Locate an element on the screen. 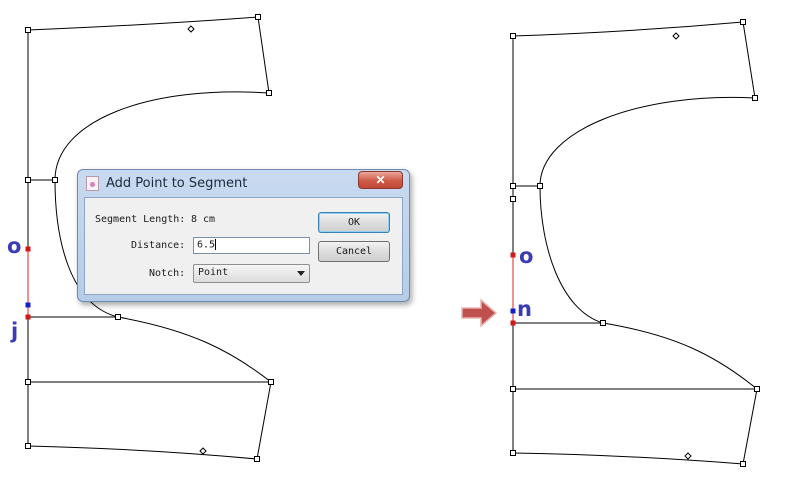 The height and width of the screenshot is (501, 810). right-arrow-icon is located at coordinates (479, 313).